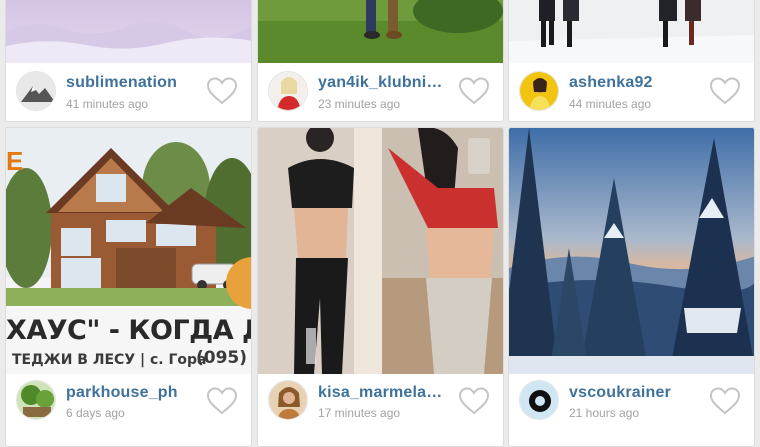 The image size is (760, 447). Describe the element at coordinates (610, 104) in the screenshot. I see `post-time: 44 minutes ago` at that location.